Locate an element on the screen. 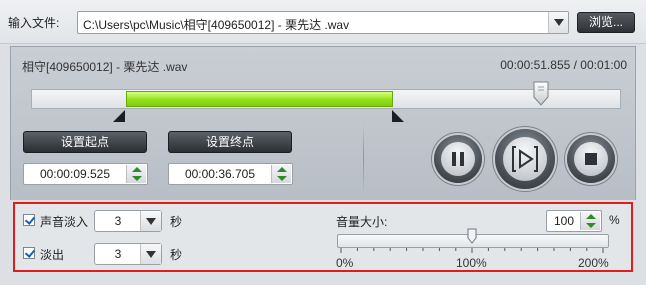  fade-out-unit: 秒 is located at coordinates (176, 255).